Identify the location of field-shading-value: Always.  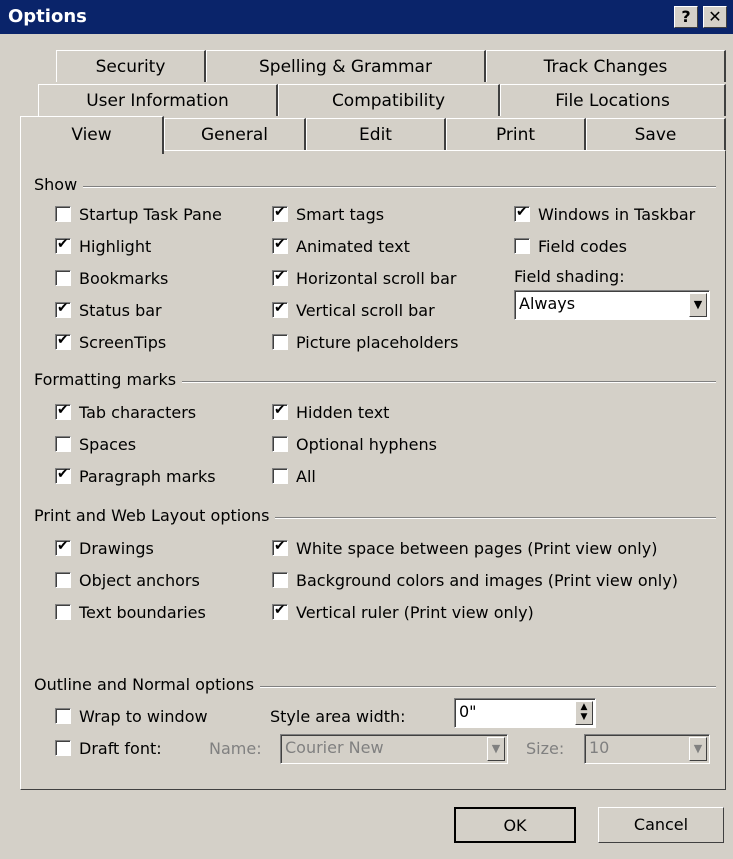
(547, 303).